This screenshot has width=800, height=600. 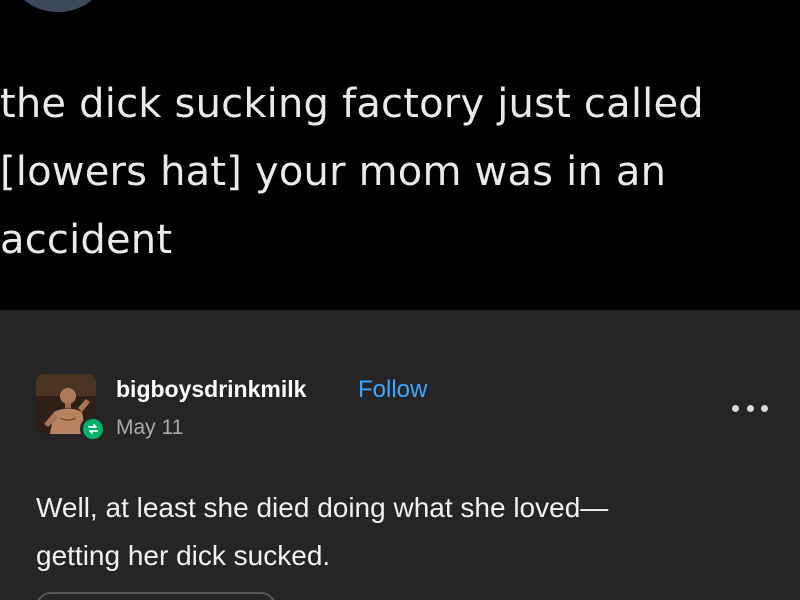 What do you see at coordinates (183, 555) in the screenshot?
I see `post-line: getting her dick sucked.` at bounding box center [183, 555].